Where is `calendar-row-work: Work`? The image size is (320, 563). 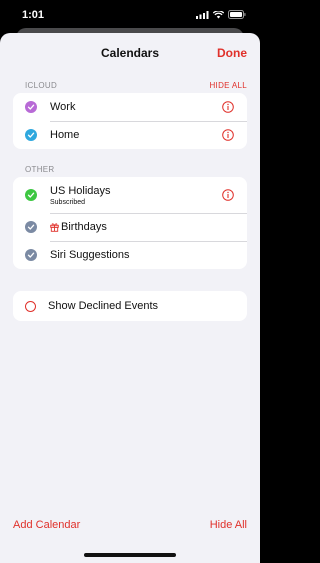
calendar-row-work: Work is located at coordinates (130, 107).